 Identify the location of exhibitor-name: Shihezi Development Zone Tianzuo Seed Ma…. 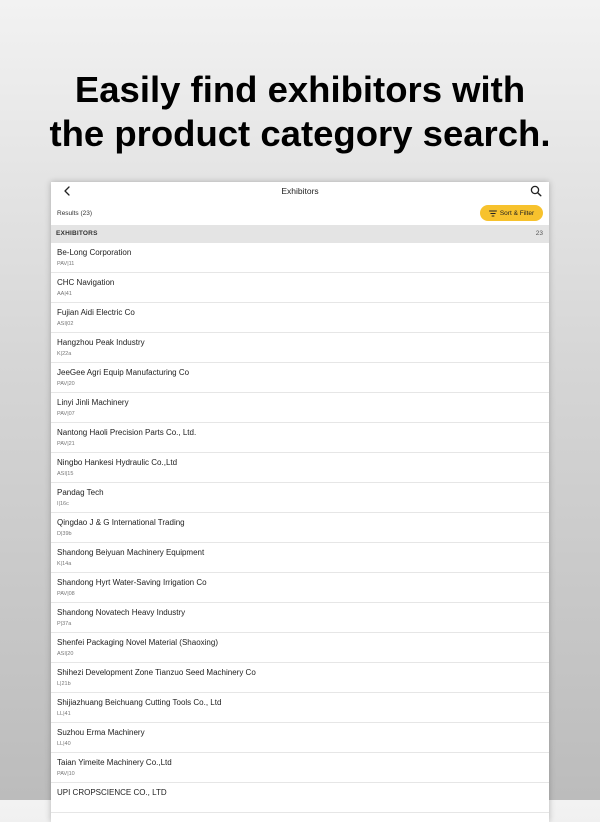
(156, 672).